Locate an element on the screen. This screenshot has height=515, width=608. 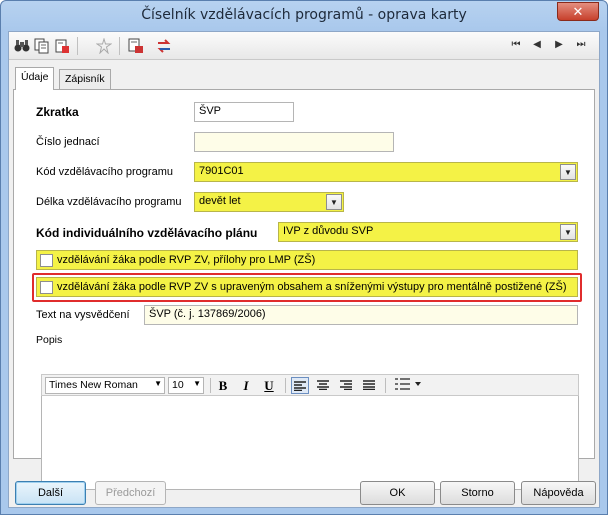
font-family-select: Times New Roman ▼ is located at coordinates (105, 385).